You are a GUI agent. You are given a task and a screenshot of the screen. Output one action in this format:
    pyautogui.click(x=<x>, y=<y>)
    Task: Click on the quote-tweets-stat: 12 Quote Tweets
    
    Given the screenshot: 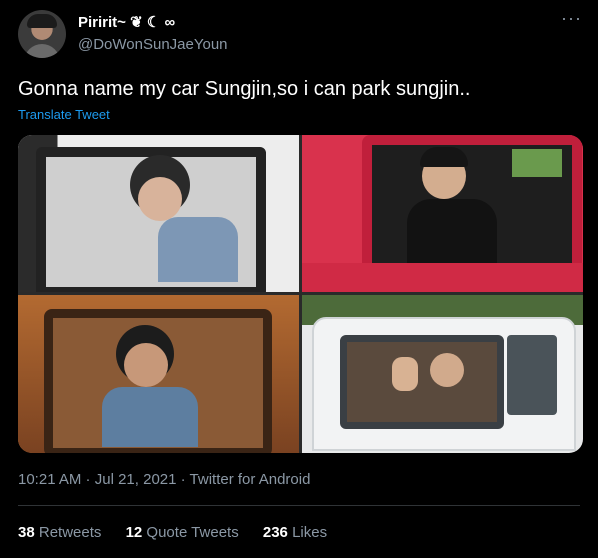 What is the action you would take?
    pyautogui.click(x=182, y=532)
    